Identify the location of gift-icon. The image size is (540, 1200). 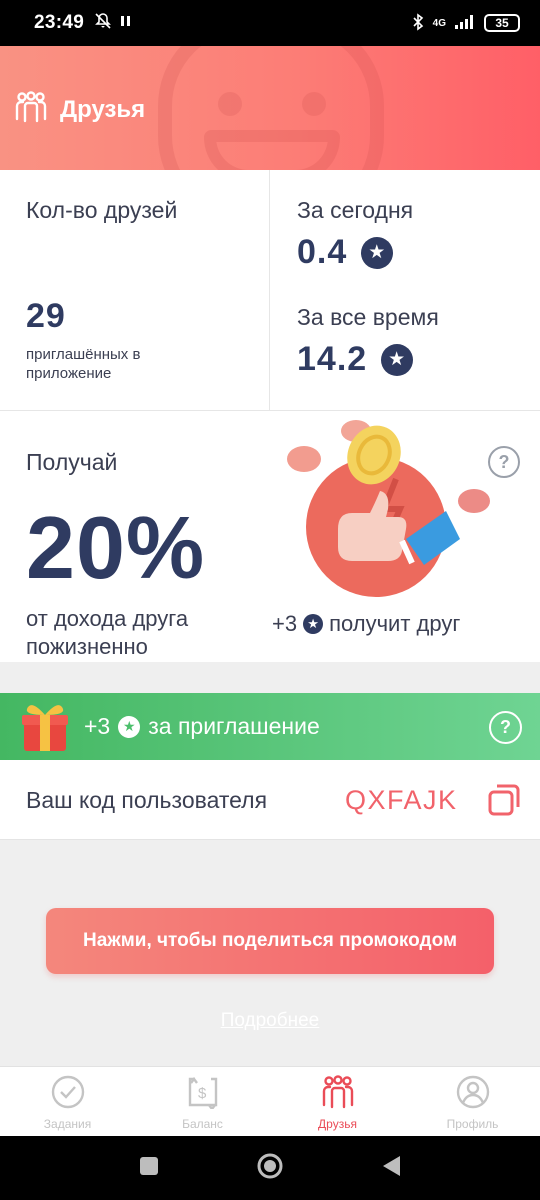
(45, 728).